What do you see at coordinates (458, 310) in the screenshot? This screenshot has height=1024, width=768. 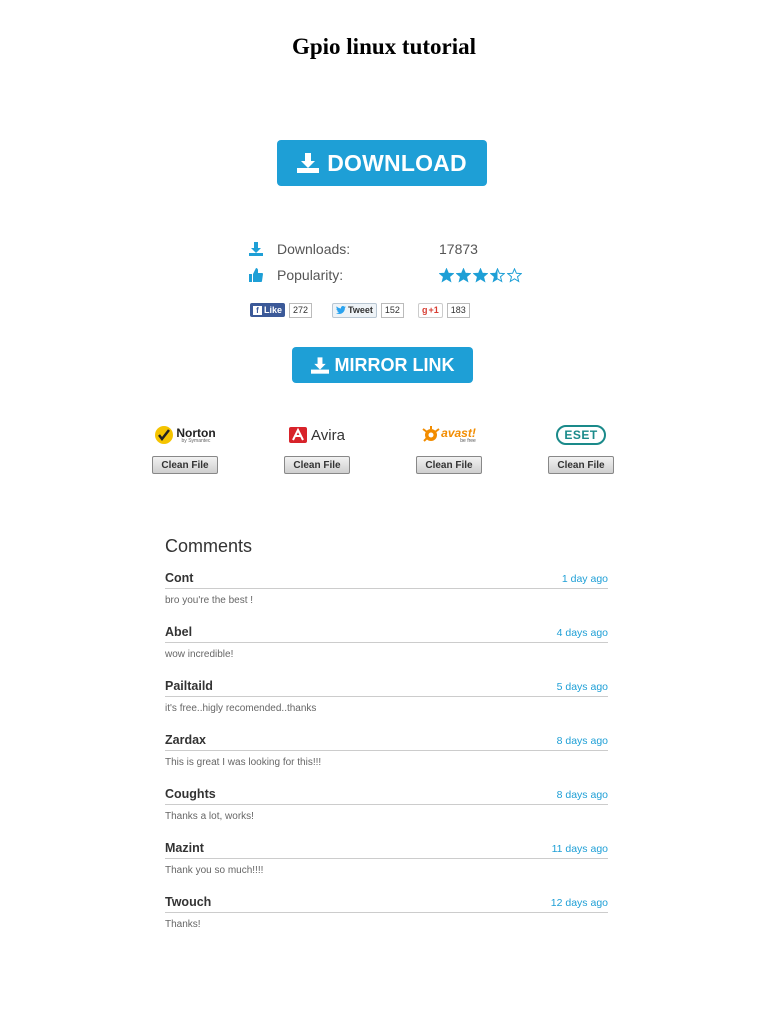 I see `gplus-count: 183` at bounding box center [458, 310].